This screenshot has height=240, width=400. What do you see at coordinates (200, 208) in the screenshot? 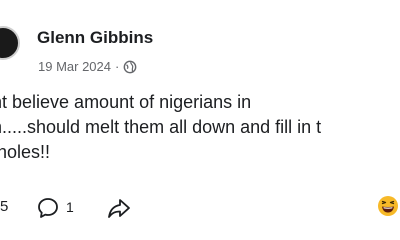
I see `post-actions: 5 1` at bounding box center [200, 208].